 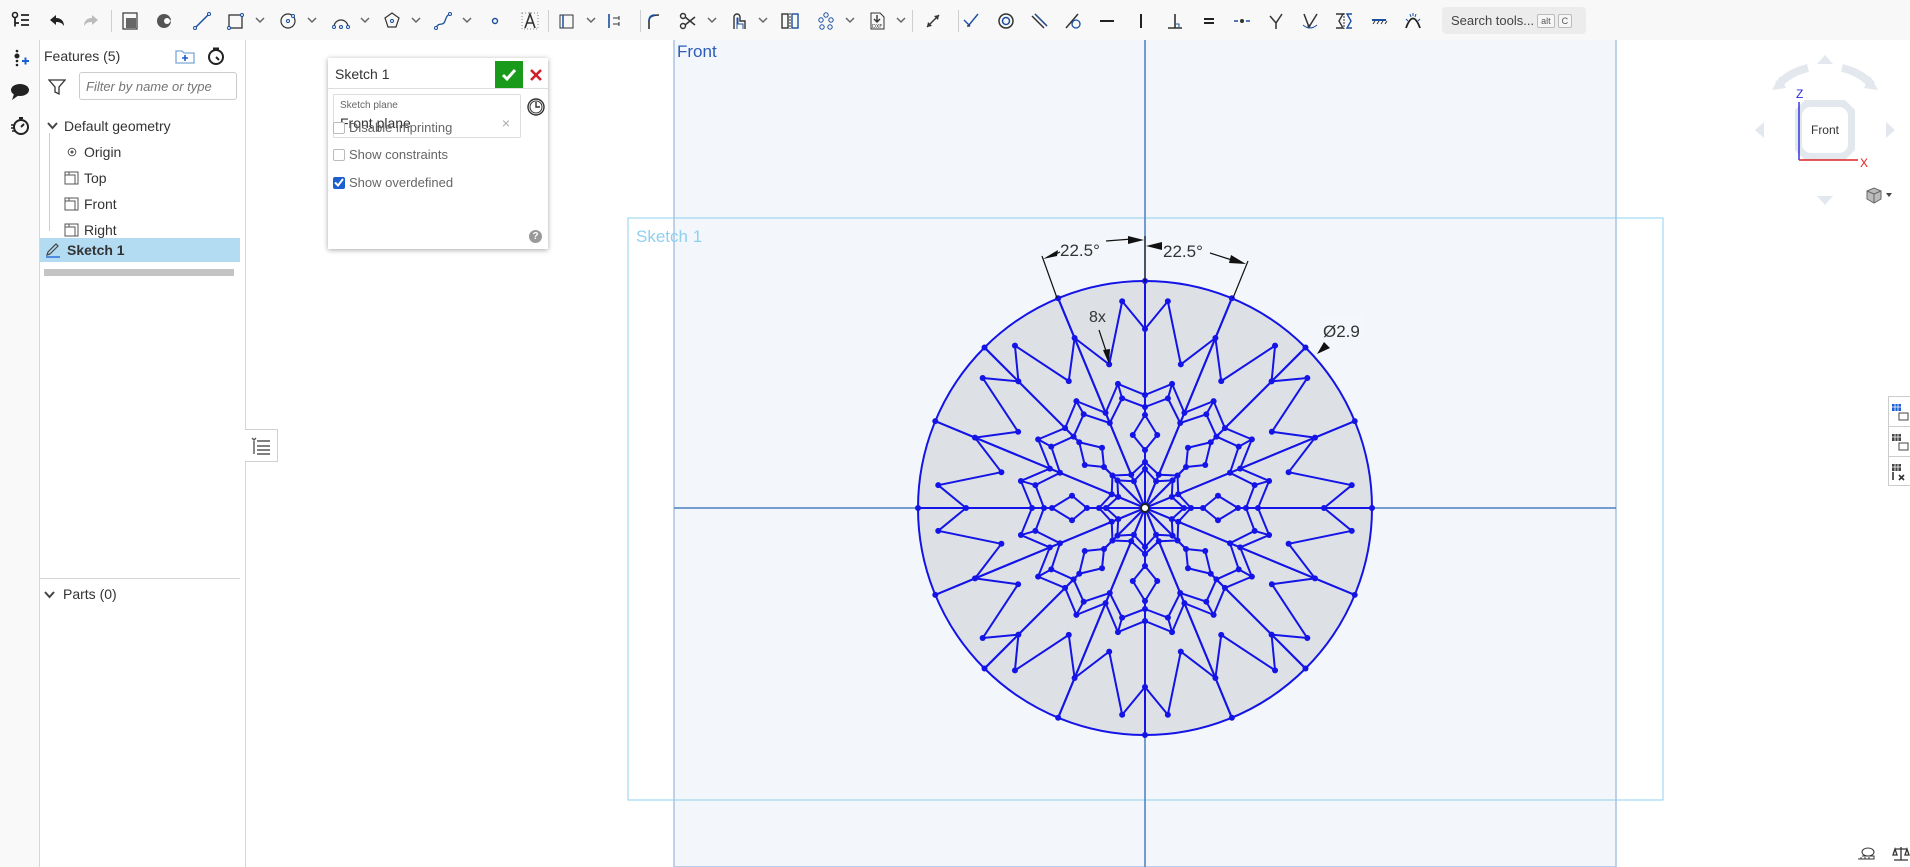 What do you see at coordinates (1099, 336) in the screenshot?
I see `pattern-count-dimension: 8x` at bounding box center [1099, 336].